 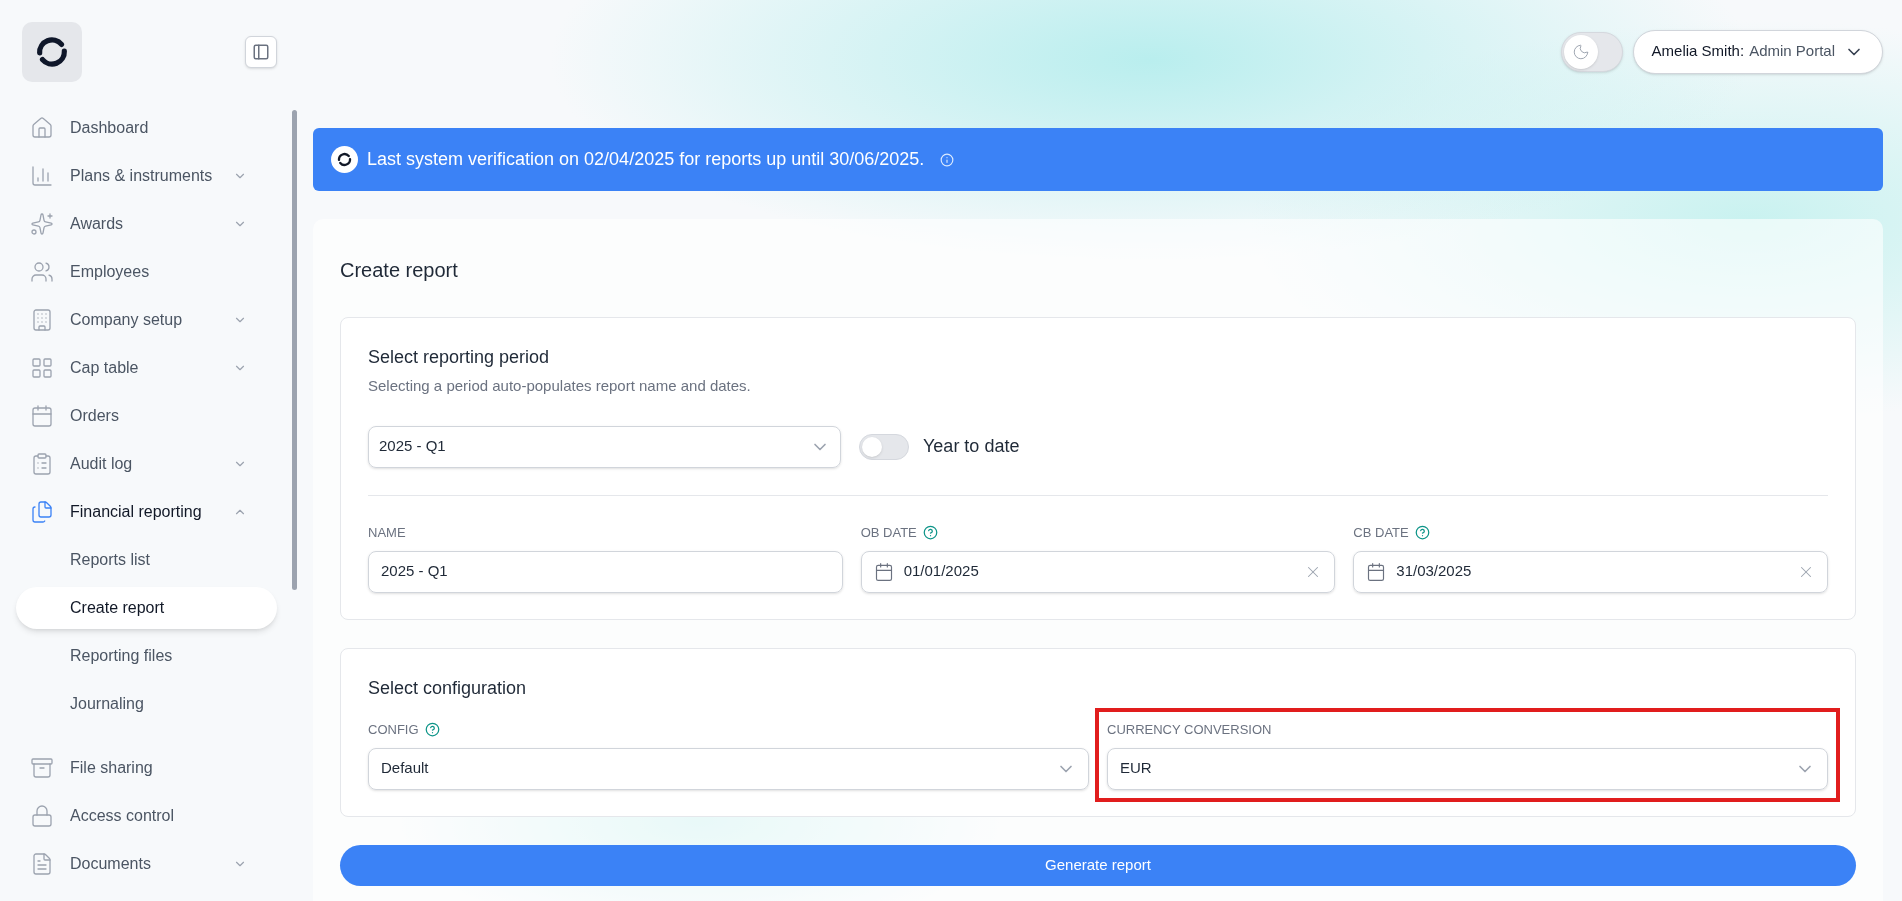 What do you see at coordinates (1580, 51) in the screenshot?
I see `moon-icon` at bounding box center [1580, 51].